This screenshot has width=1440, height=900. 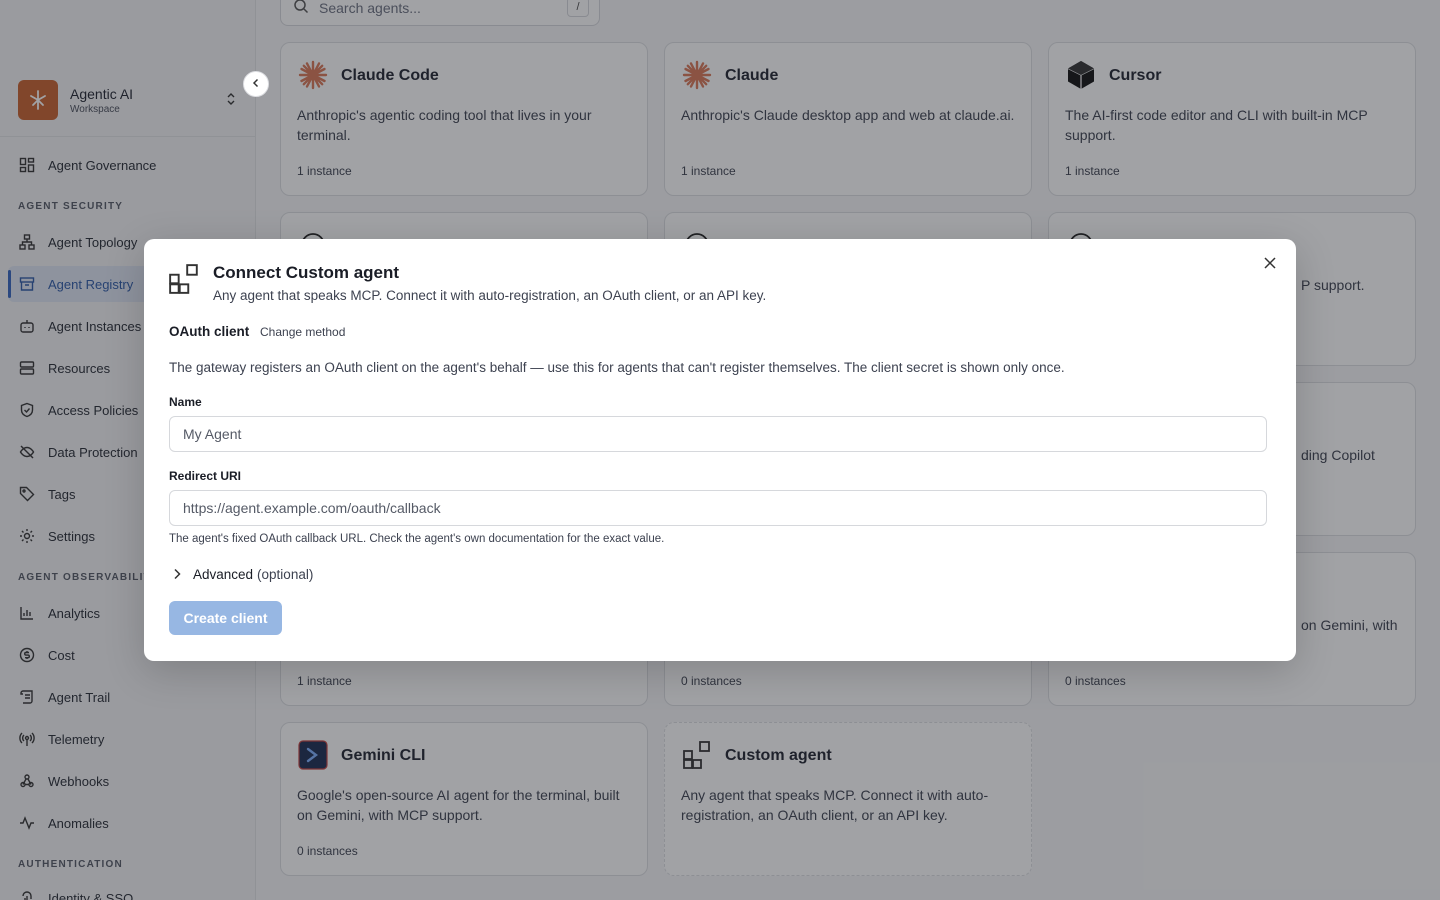 I want to click on custom-agent-icon, so click(x=184, y=279).